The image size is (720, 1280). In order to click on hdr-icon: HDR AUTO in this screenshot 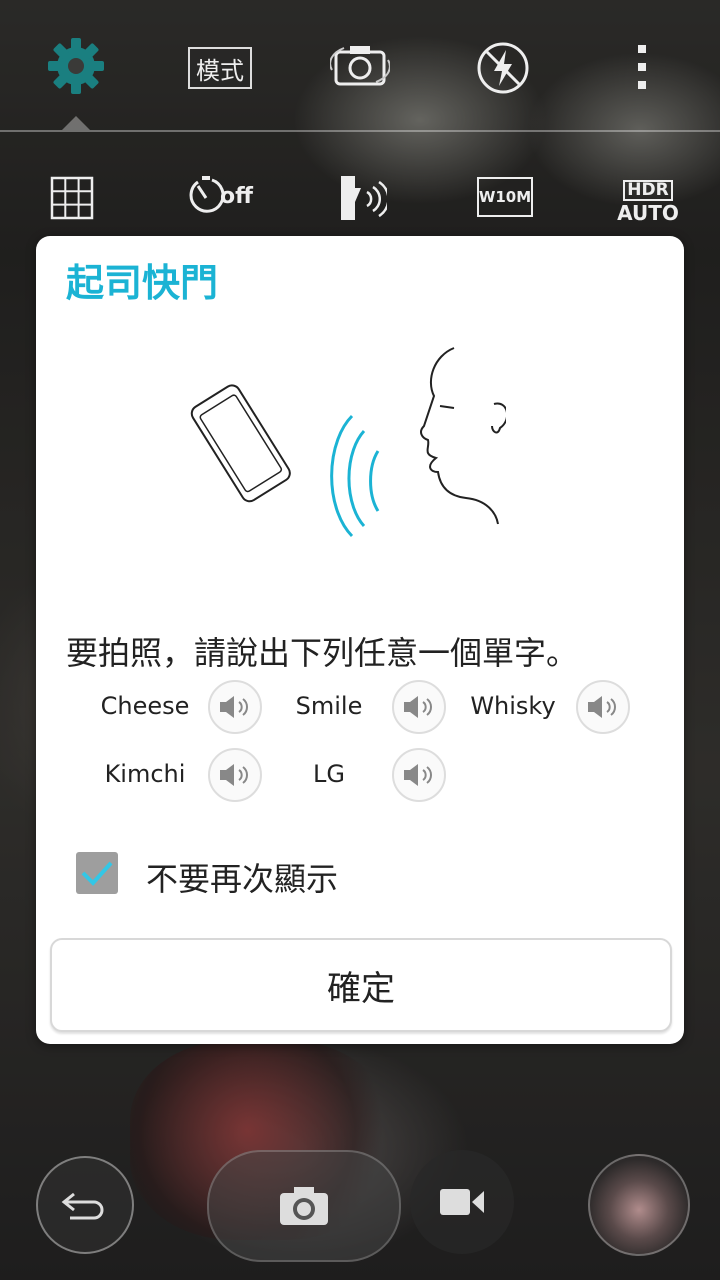, I will do `click(648, 201)`.